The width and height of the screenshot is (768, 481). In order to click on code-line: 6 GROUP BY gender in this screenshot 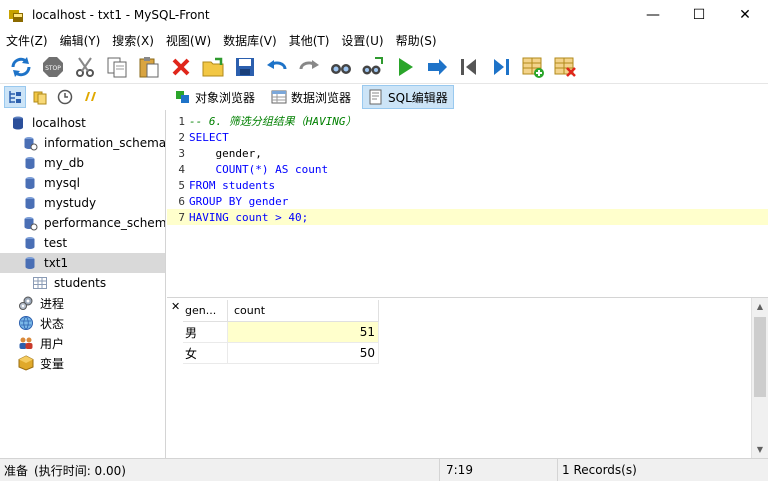, I will do `click(467, 201)`.